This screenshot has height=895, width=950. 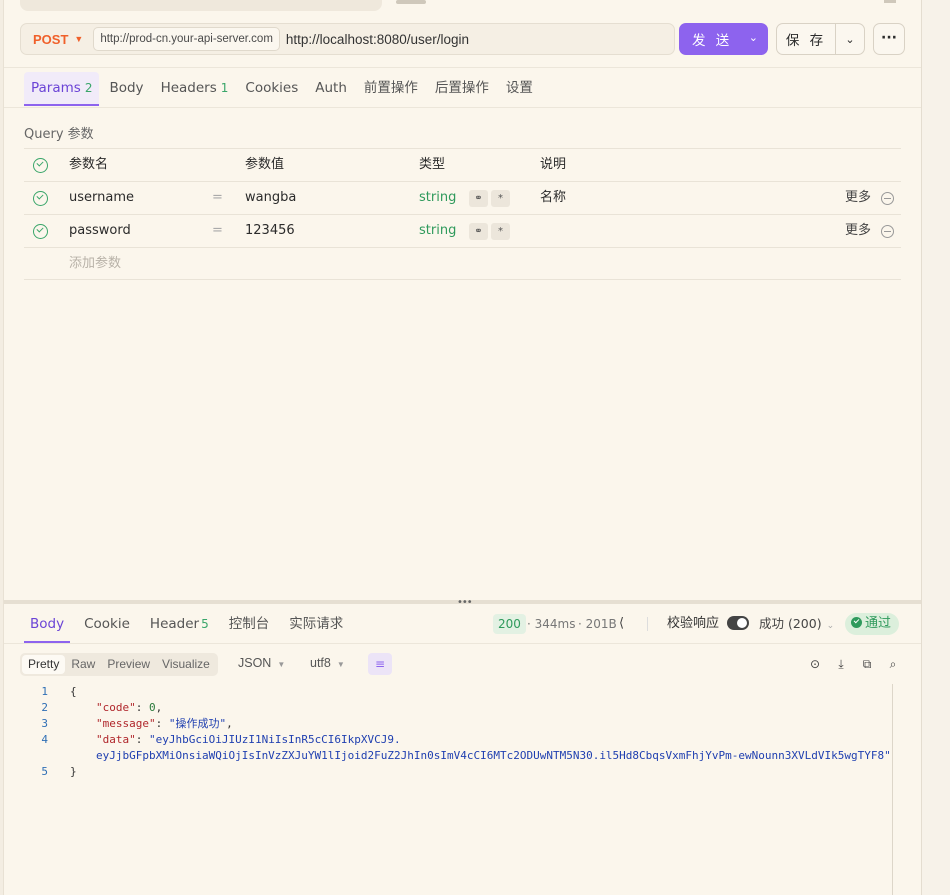 I want to click on tab-body: Body, so click(x=126, y=89).